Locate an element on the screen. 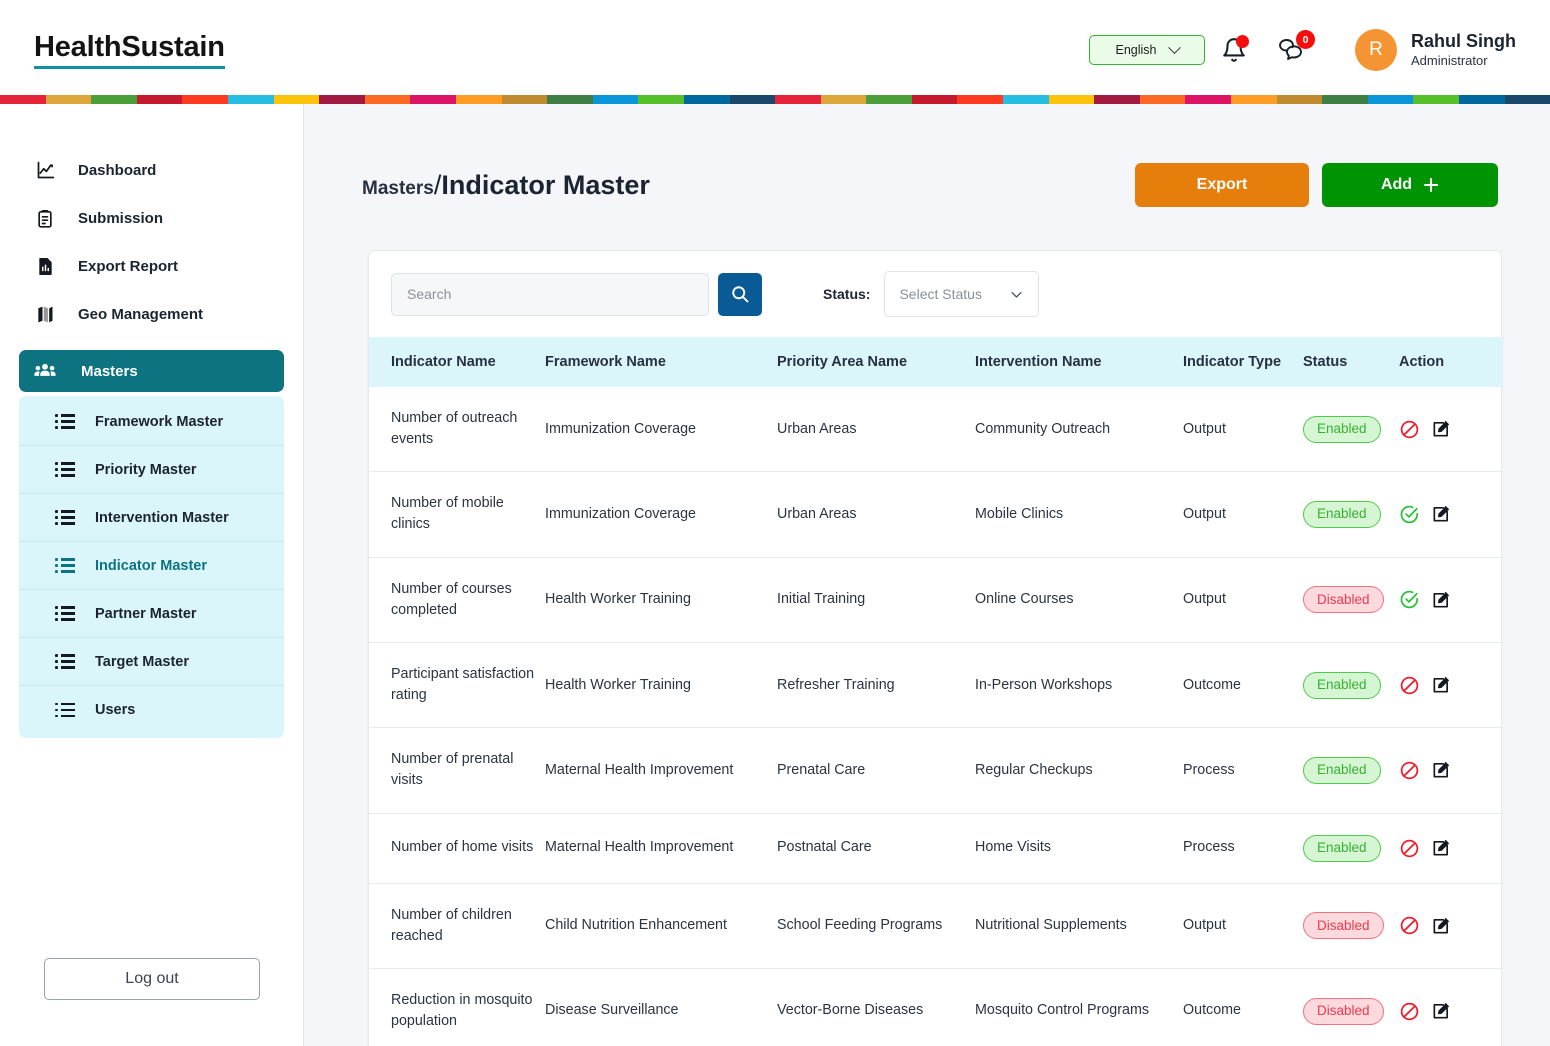 The width and height of the screenshot is (1550, 1046). avatar: R is located at coordinates (1376, 50).